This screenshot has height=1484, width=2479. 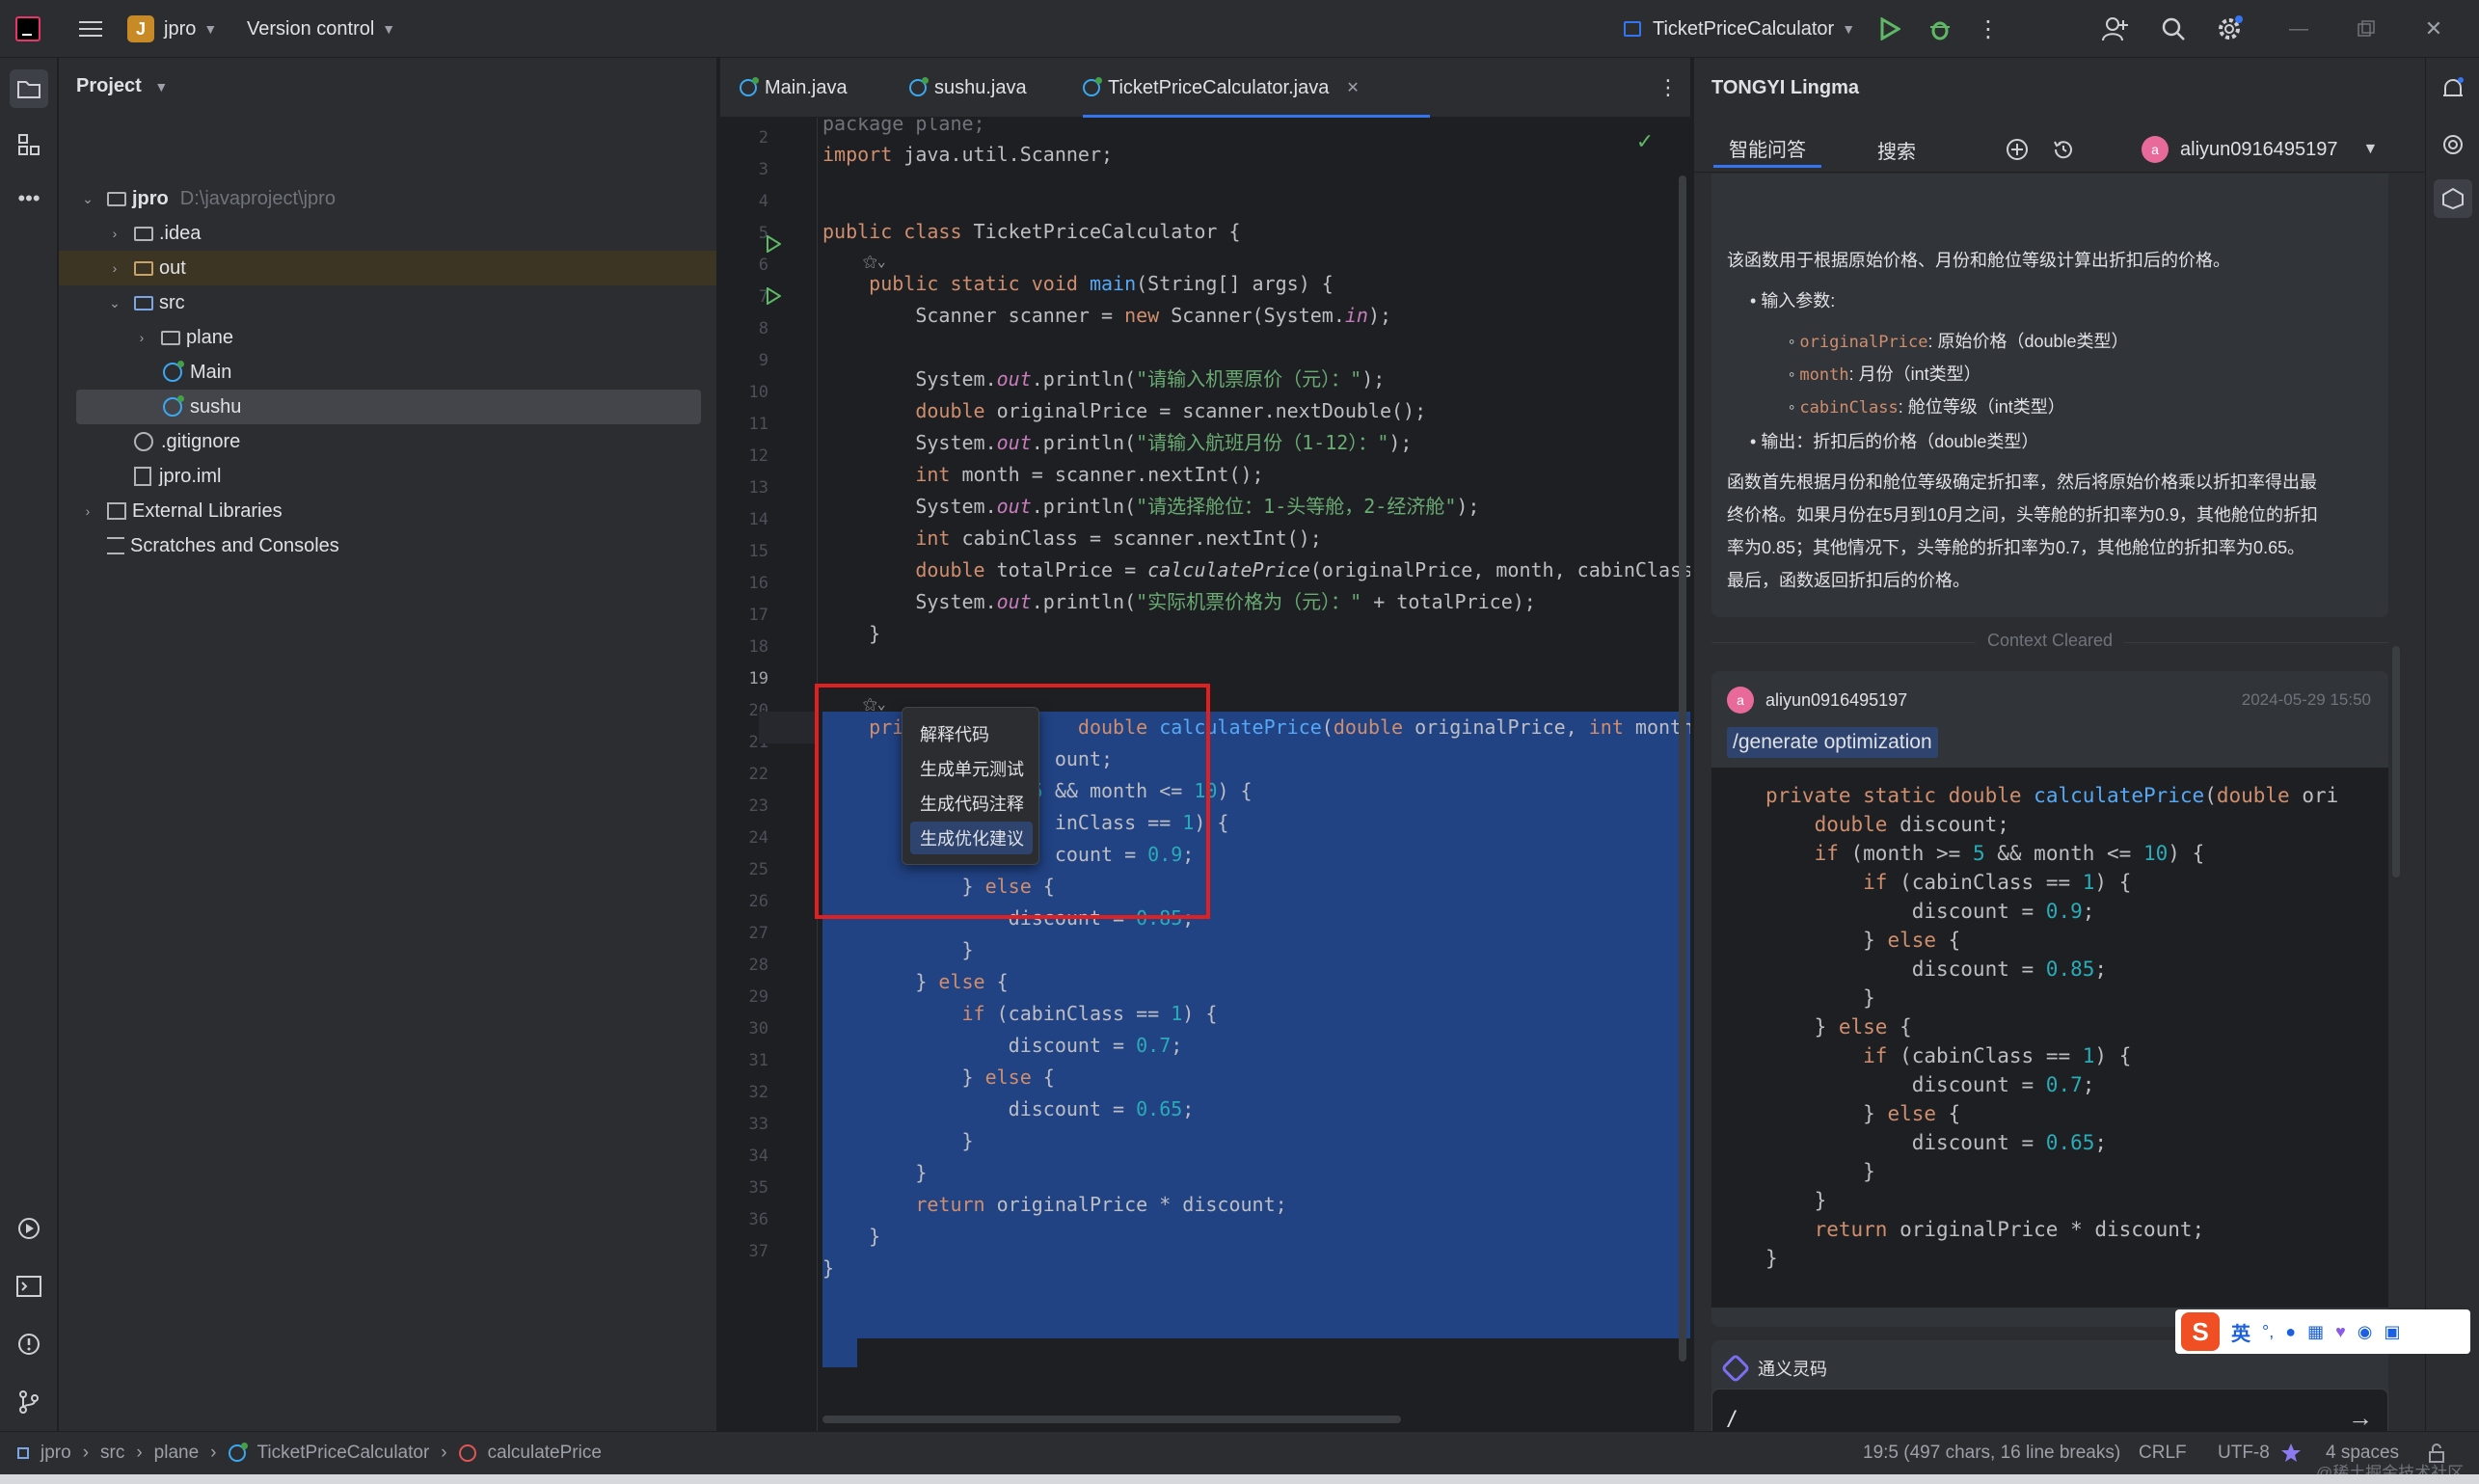 I want to click on ai-assistant-spiral-icon, so click(x=2453, y=144).